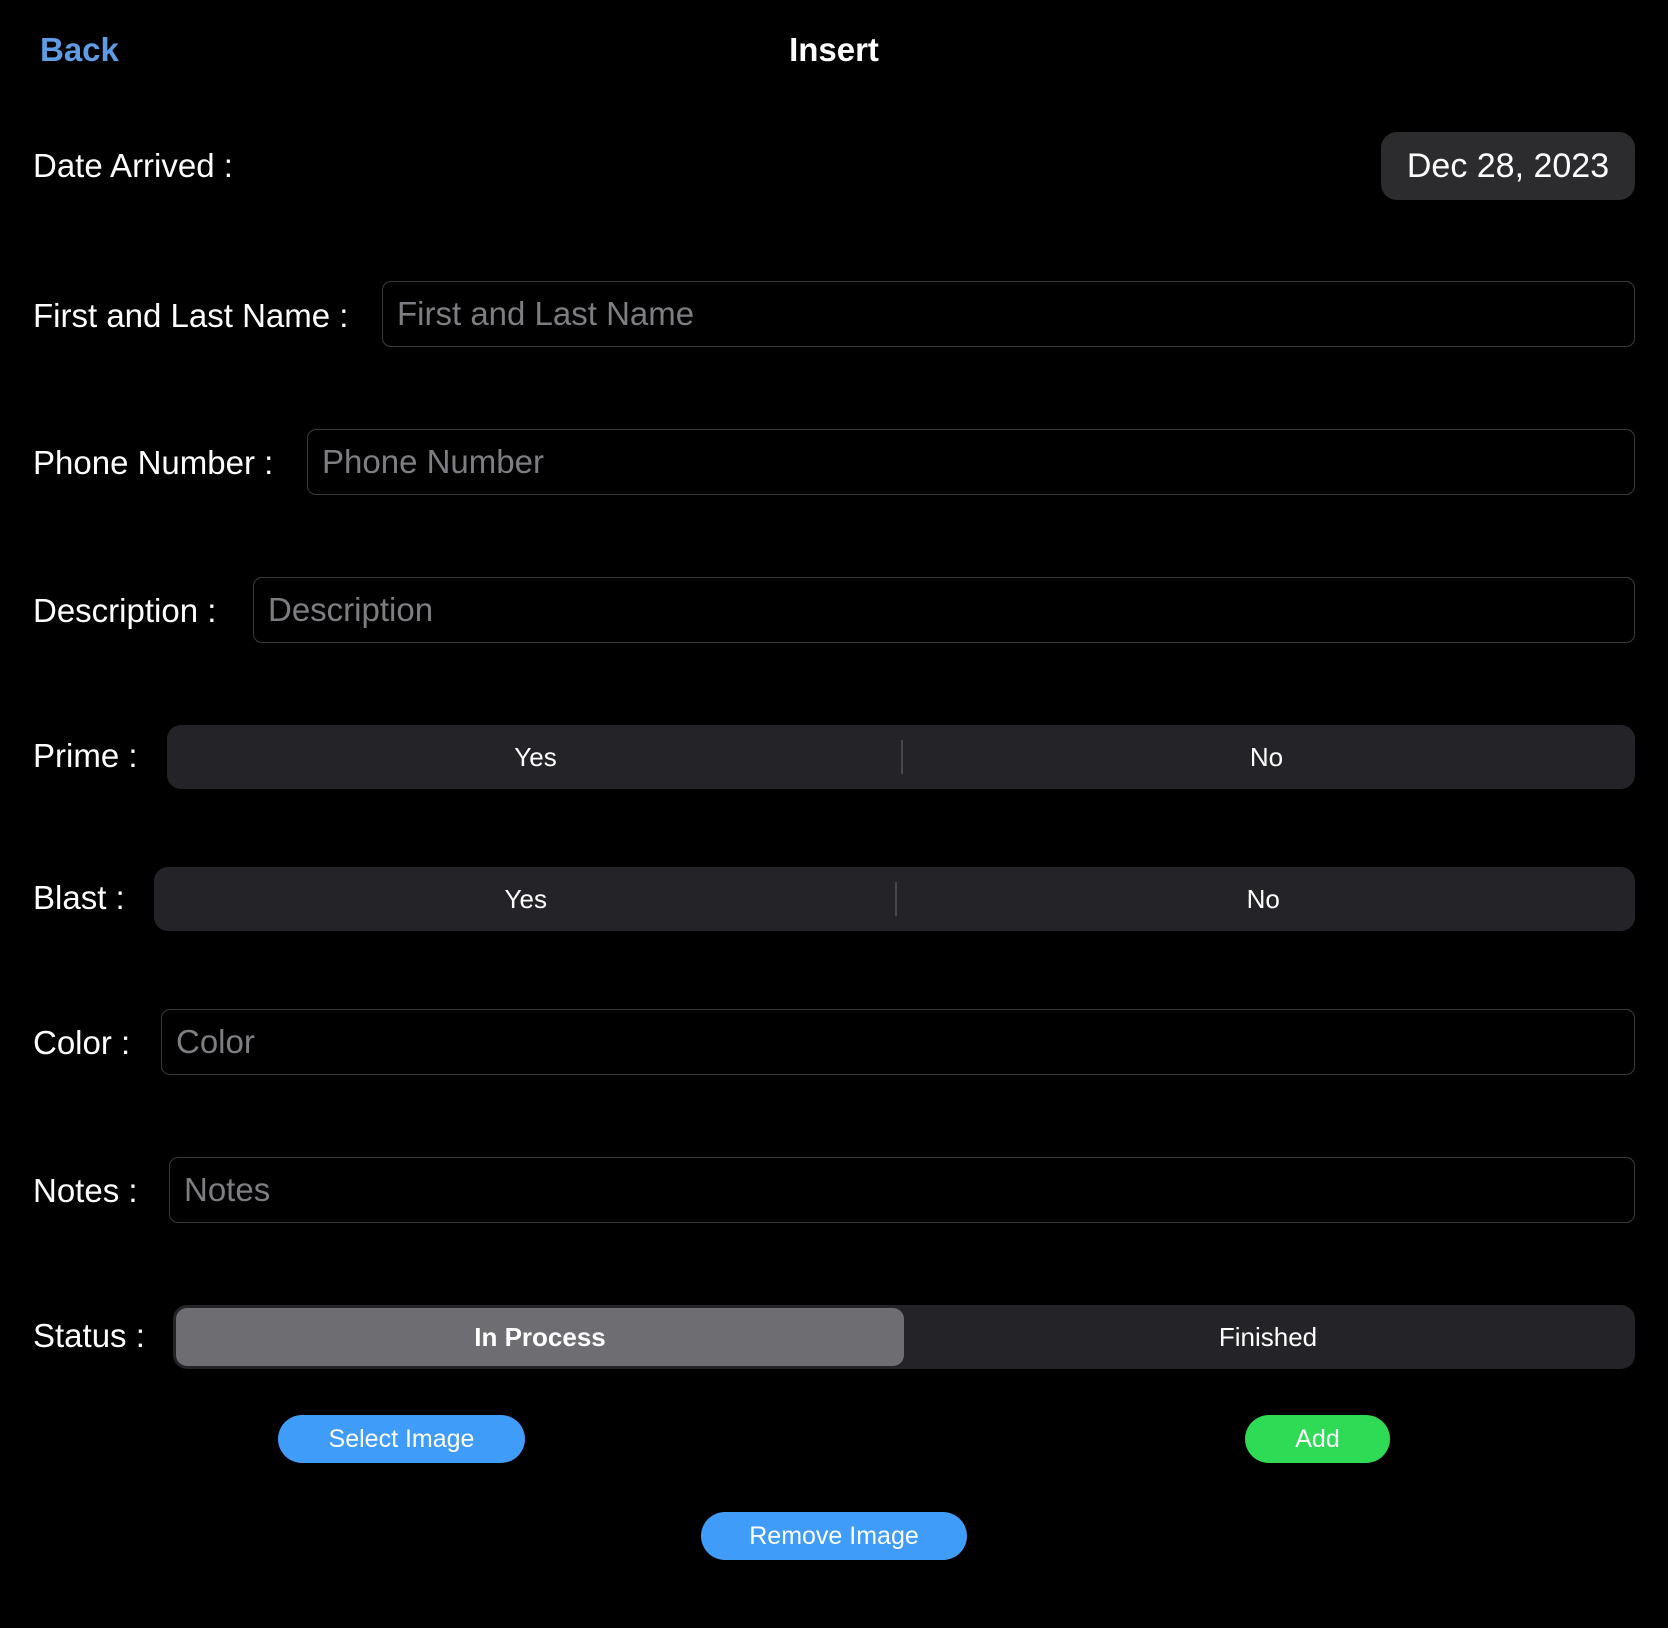 The height and width of the screenshot is (1628, 1668). Describe the element at coordinates (1263, 899) in the screenshot. I see `blast-no-segment: No` at that location.